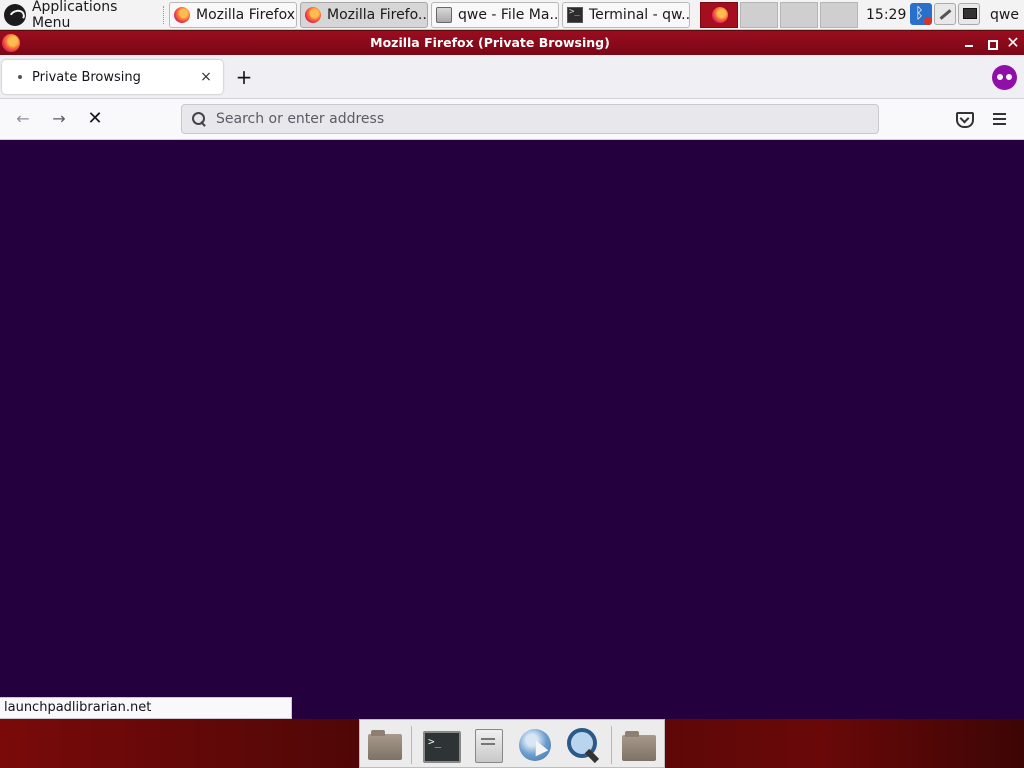 This screenshot has width=1024, height=768. I want to click on app-finder-icon, so click(583, 745).